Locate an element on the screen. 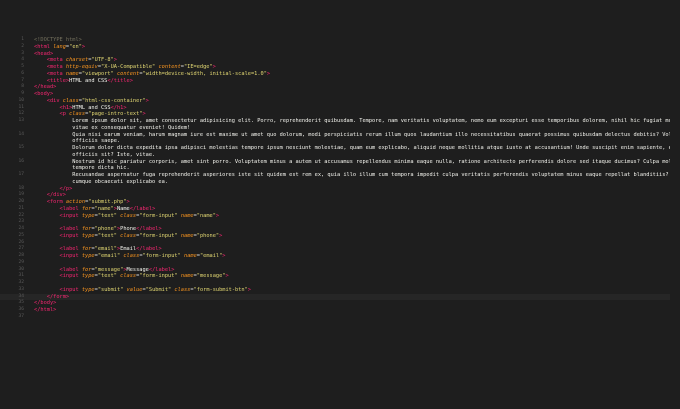 Image resolution: width=680 pixels, height=409 pixels. code-line: 4 <meta charset="UTF-8"> is located at coordinates (340, 60).